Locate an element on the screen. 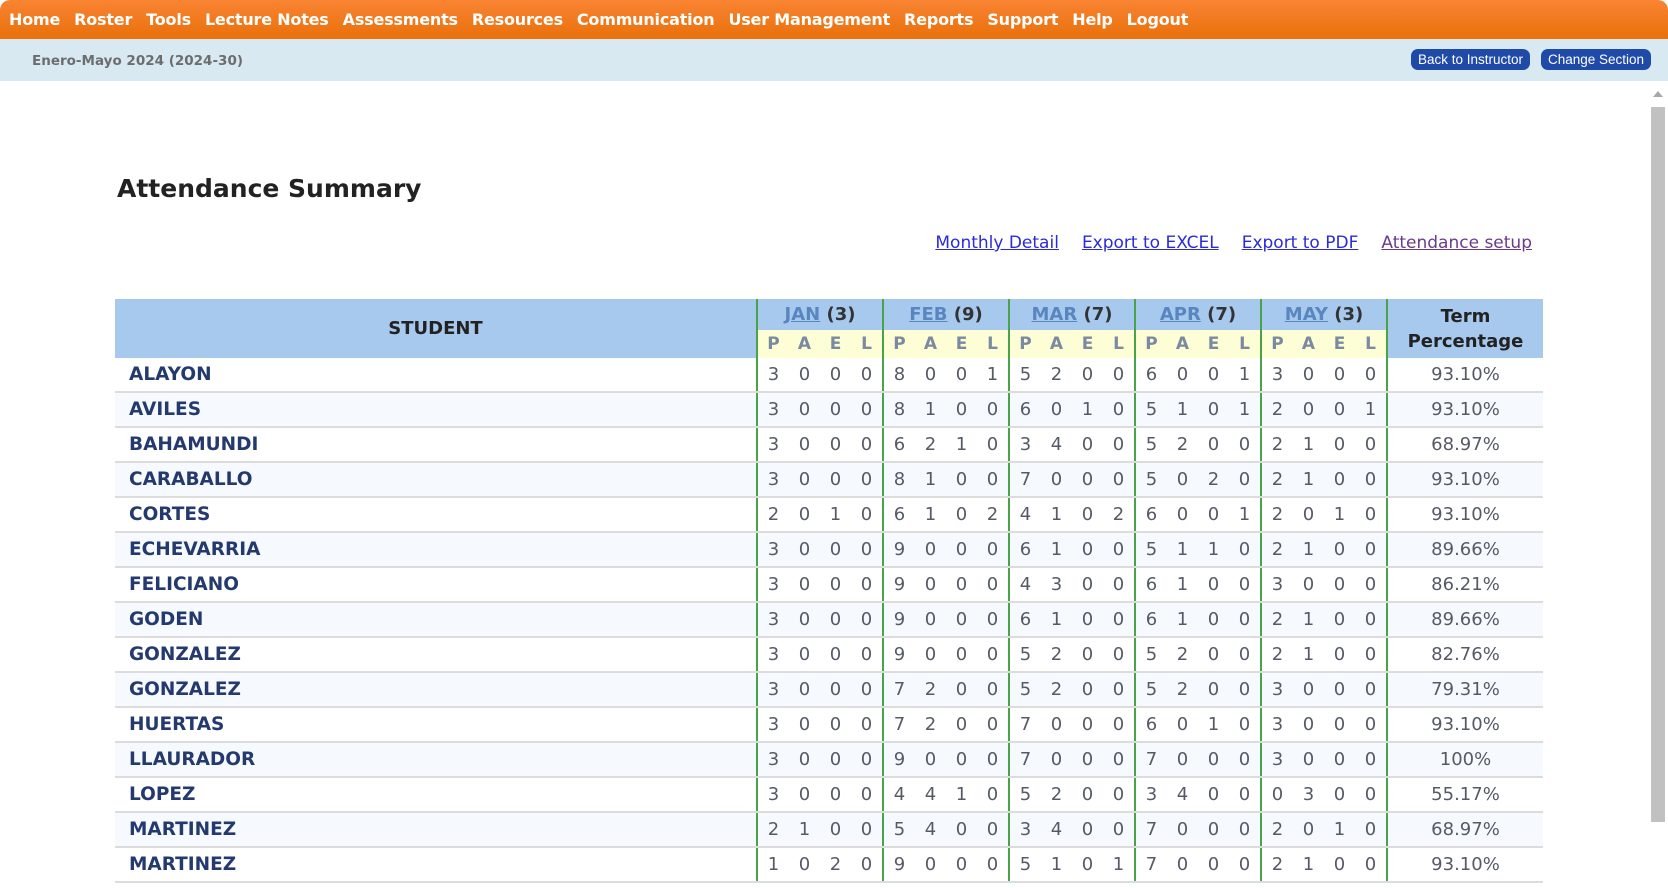 The width and height of the screenshot is (1668, 888). export-excel-link: Export to EXCEL is located at coordinates (1150, 243).